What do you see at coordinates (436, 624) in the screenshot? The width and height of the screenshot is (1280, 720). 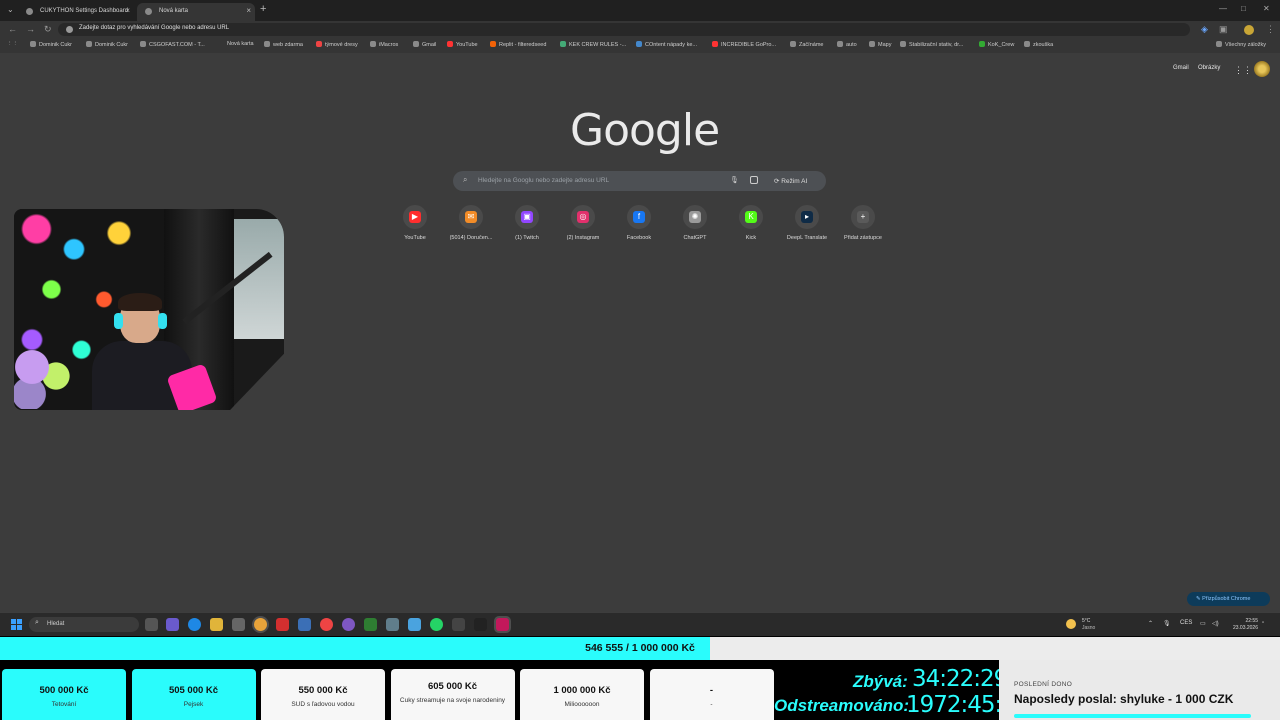 I see `whatsapp-icon` at bounding box center [436, 624].